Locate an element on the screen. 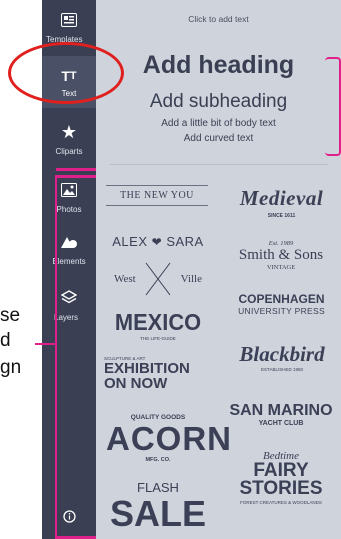  heart-icon: ❤ is located at coordinates (157, 242).